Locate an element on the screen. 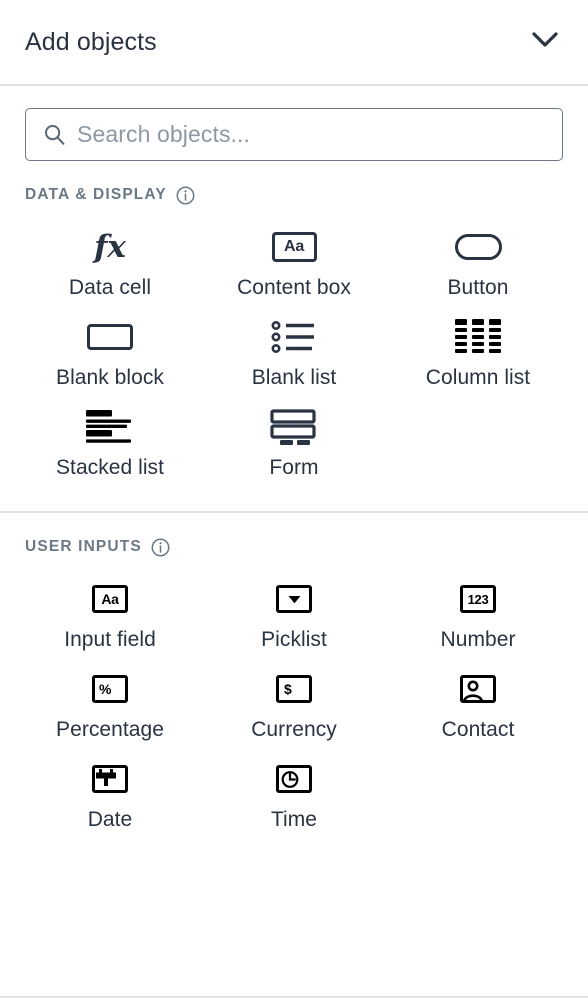 This screenshot has width=588, height=998. object-tile-stacked-list: Stacked list is located at coordinates (110, 435).